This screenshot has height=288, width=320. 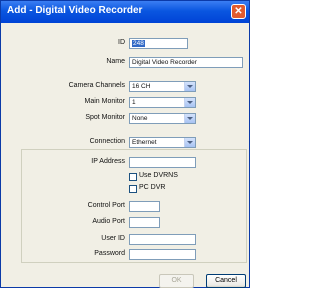 What do you see at coordinates (141, 86) in the screenshot?
I see `camera-channels-value: 16 CH` at bounding box center [141, 86].